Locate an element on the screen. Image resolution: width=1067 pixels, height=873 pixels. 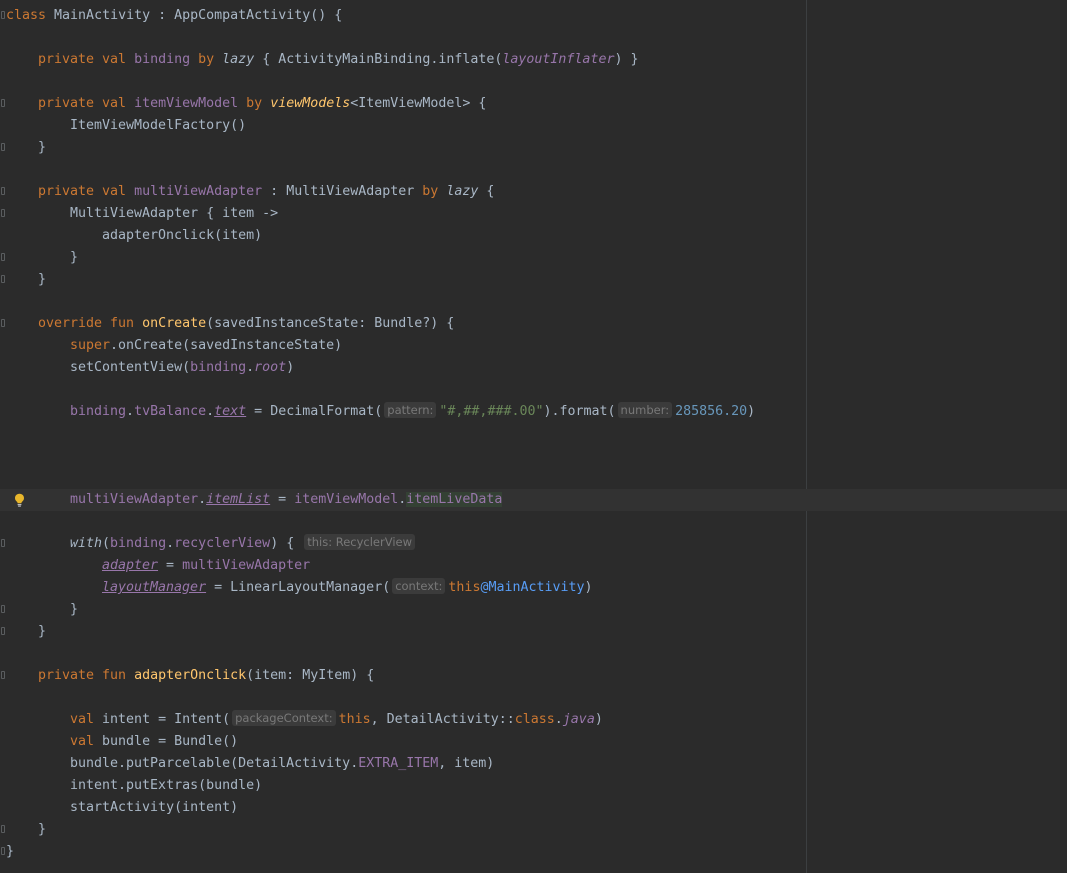
line-text: MultiViewAdapter { item -> is located at coordinates (174, 213).